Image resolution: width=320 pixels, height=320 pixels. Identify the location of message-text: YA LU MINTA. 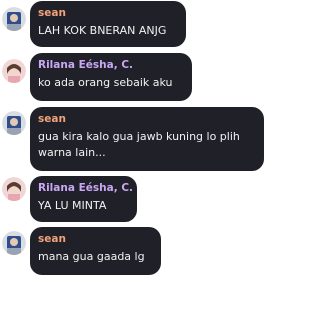
(72, 205).